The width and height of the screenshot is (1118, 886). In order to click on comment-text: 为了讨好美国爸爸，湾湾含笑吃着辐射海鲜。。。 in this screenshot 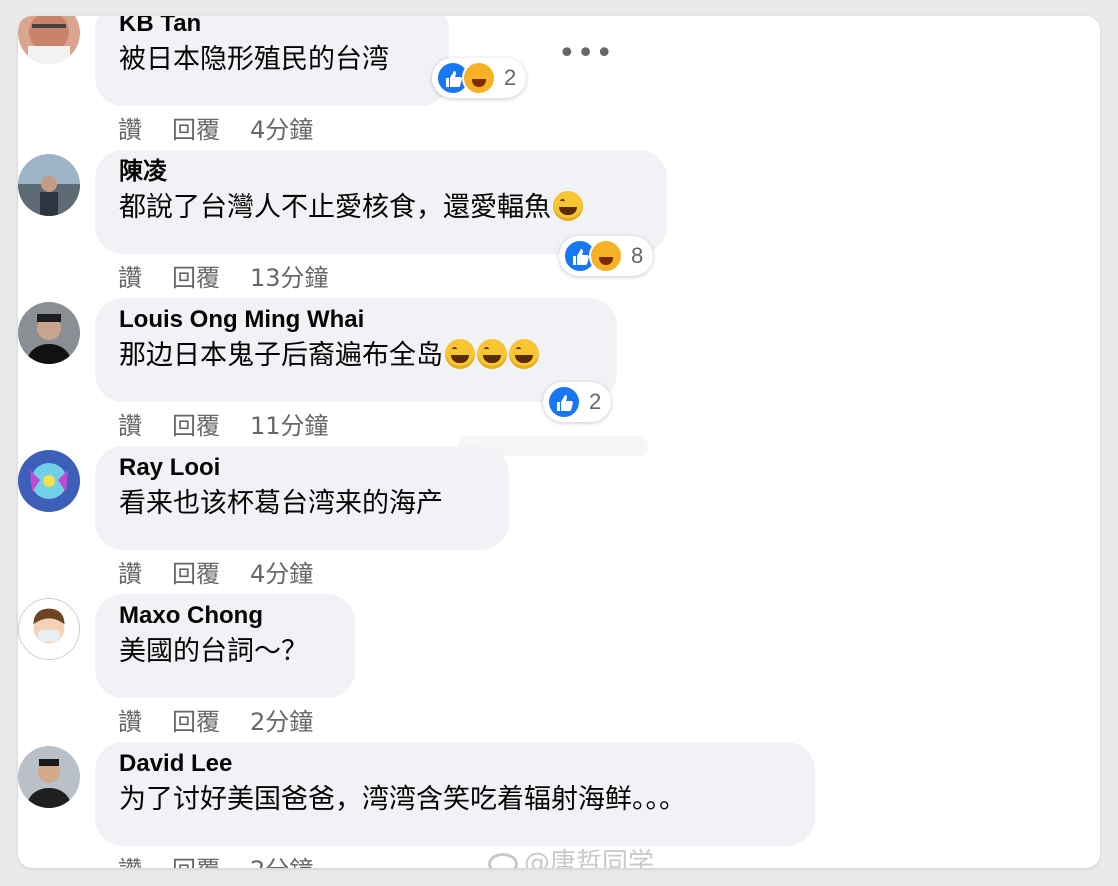, I will do `click(455, 800)`.